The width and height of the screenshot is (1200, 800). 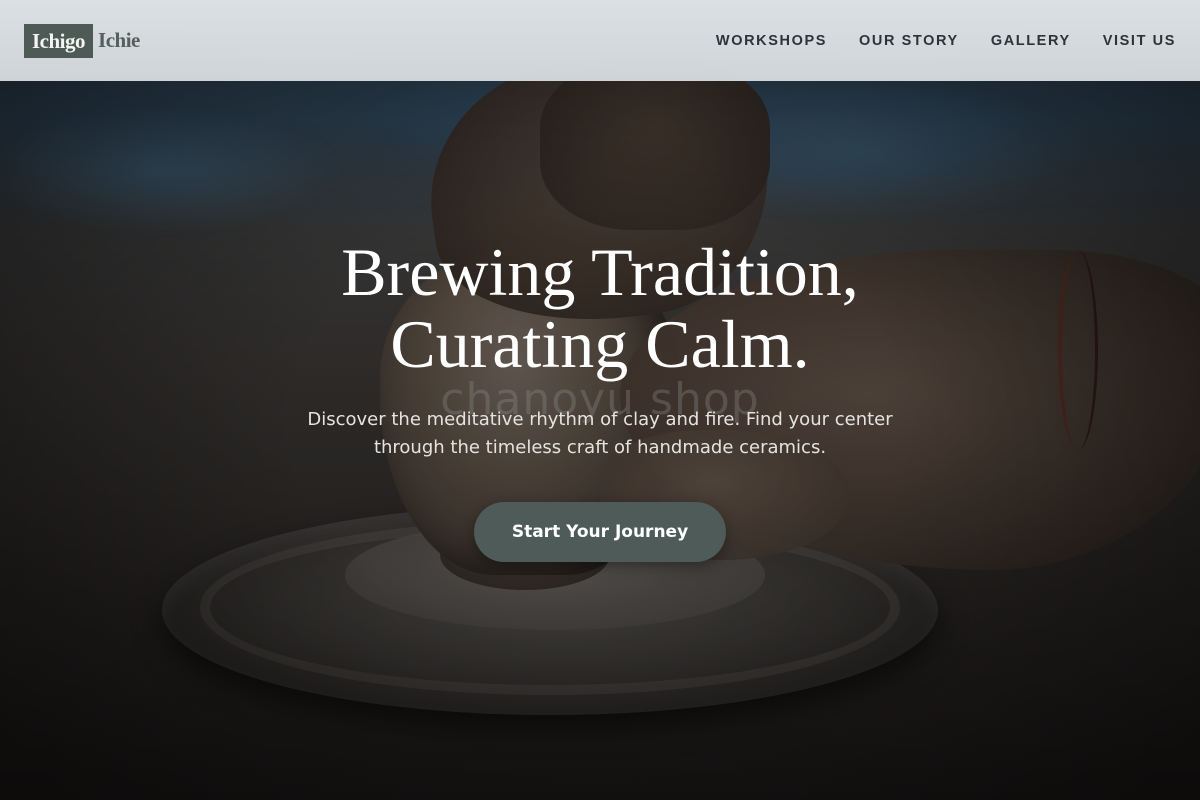 I want to click on hero-title-line-1: Brewing Tradition,, so click(x=600, y=272).